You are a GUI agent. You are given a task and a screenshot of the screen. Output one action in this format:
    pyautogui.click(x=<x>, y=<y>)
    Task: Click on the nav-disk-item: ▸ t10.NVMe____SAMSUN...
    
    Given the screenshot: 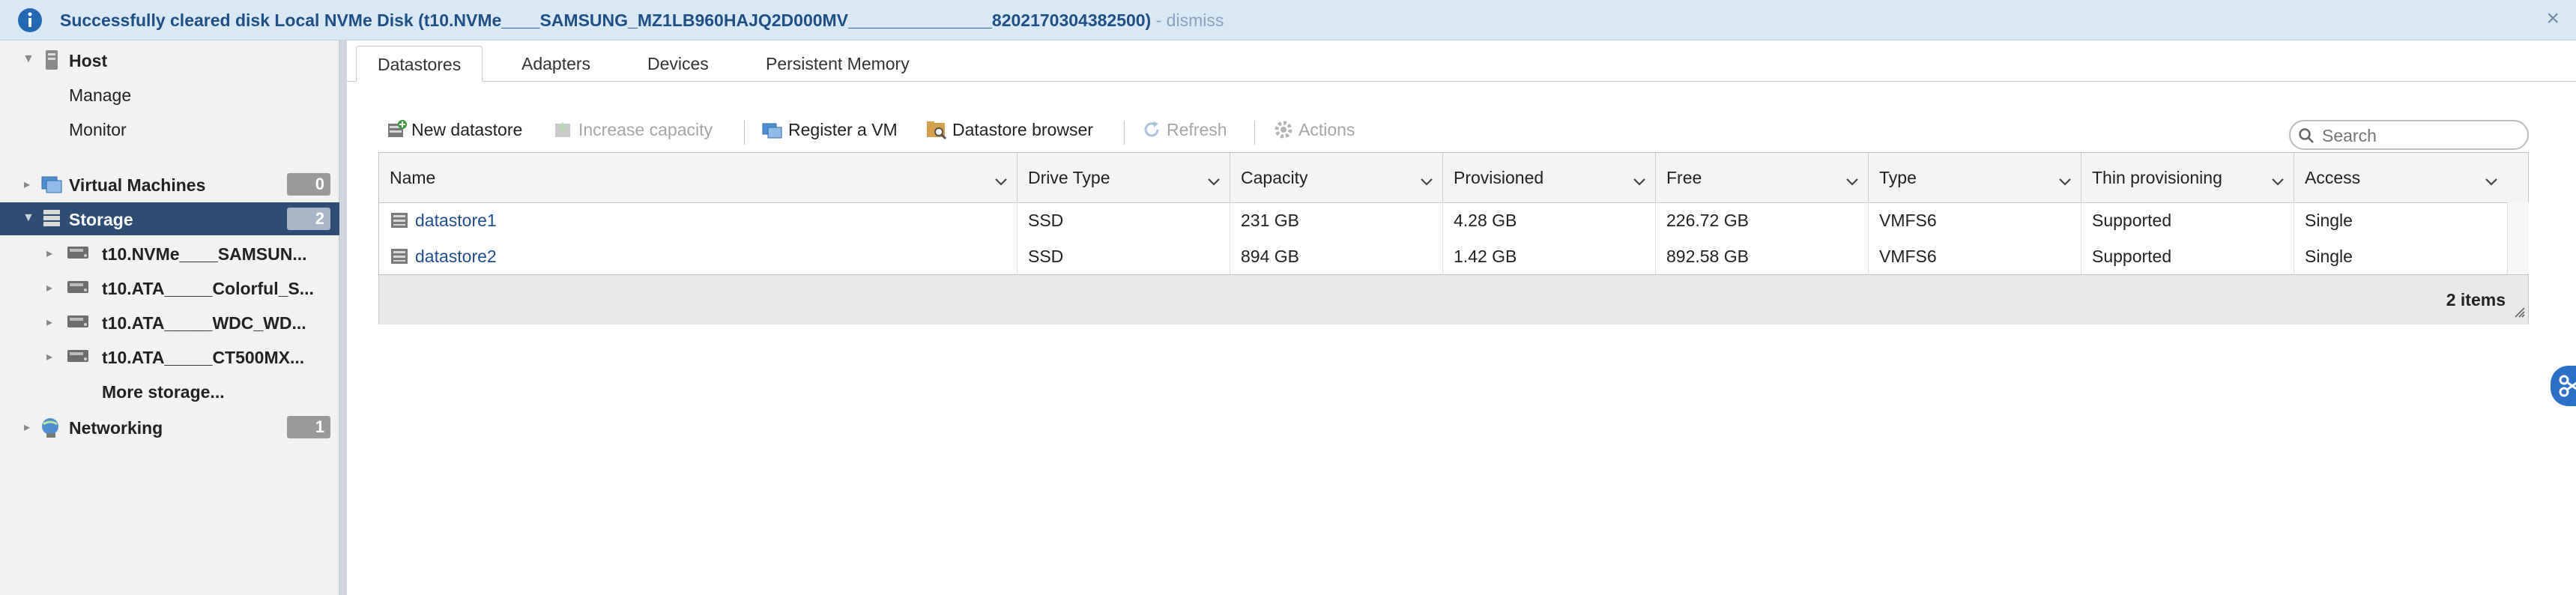 What is the action you would take?
    pyautogui.click(x=169, y=253)
    